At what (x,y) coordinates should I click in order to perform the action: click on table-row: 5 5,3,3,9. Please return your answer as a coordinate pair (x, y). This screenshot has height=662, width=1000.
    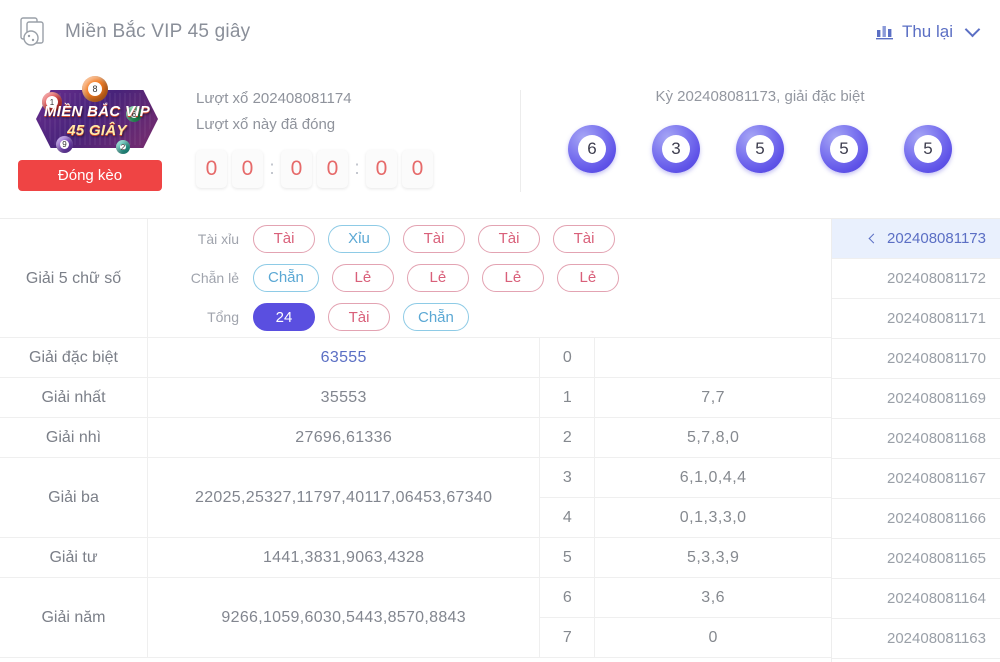
    Looking at the image, I should click on (685, 557).